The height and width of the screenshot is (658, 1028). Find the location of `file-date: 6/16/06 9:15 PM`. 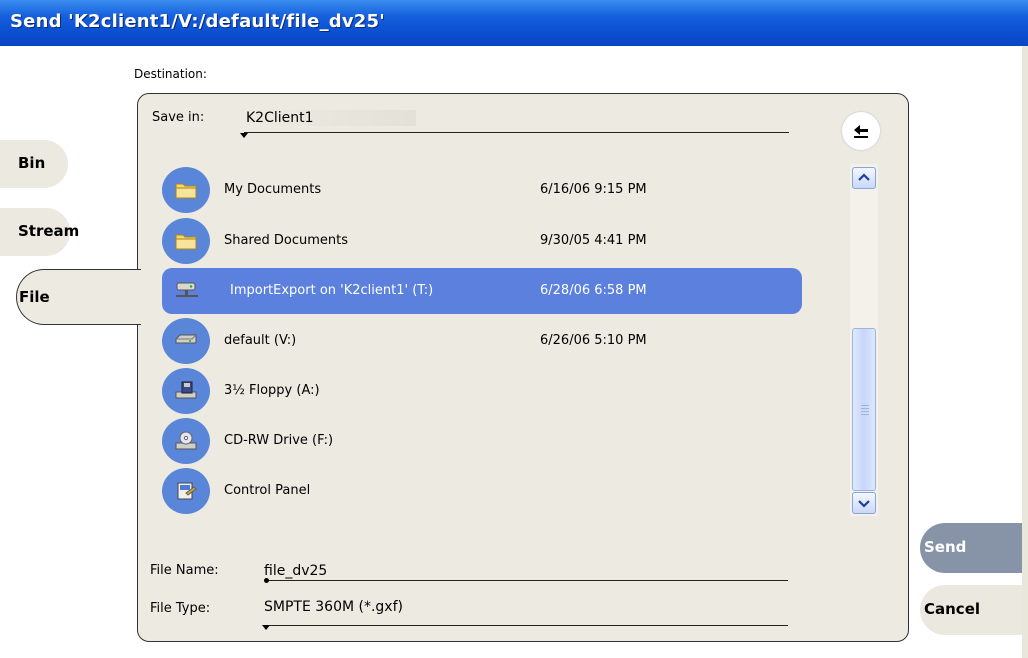

file-date: 6/16/06 9:15 PM is located at coordinates (593, 189).